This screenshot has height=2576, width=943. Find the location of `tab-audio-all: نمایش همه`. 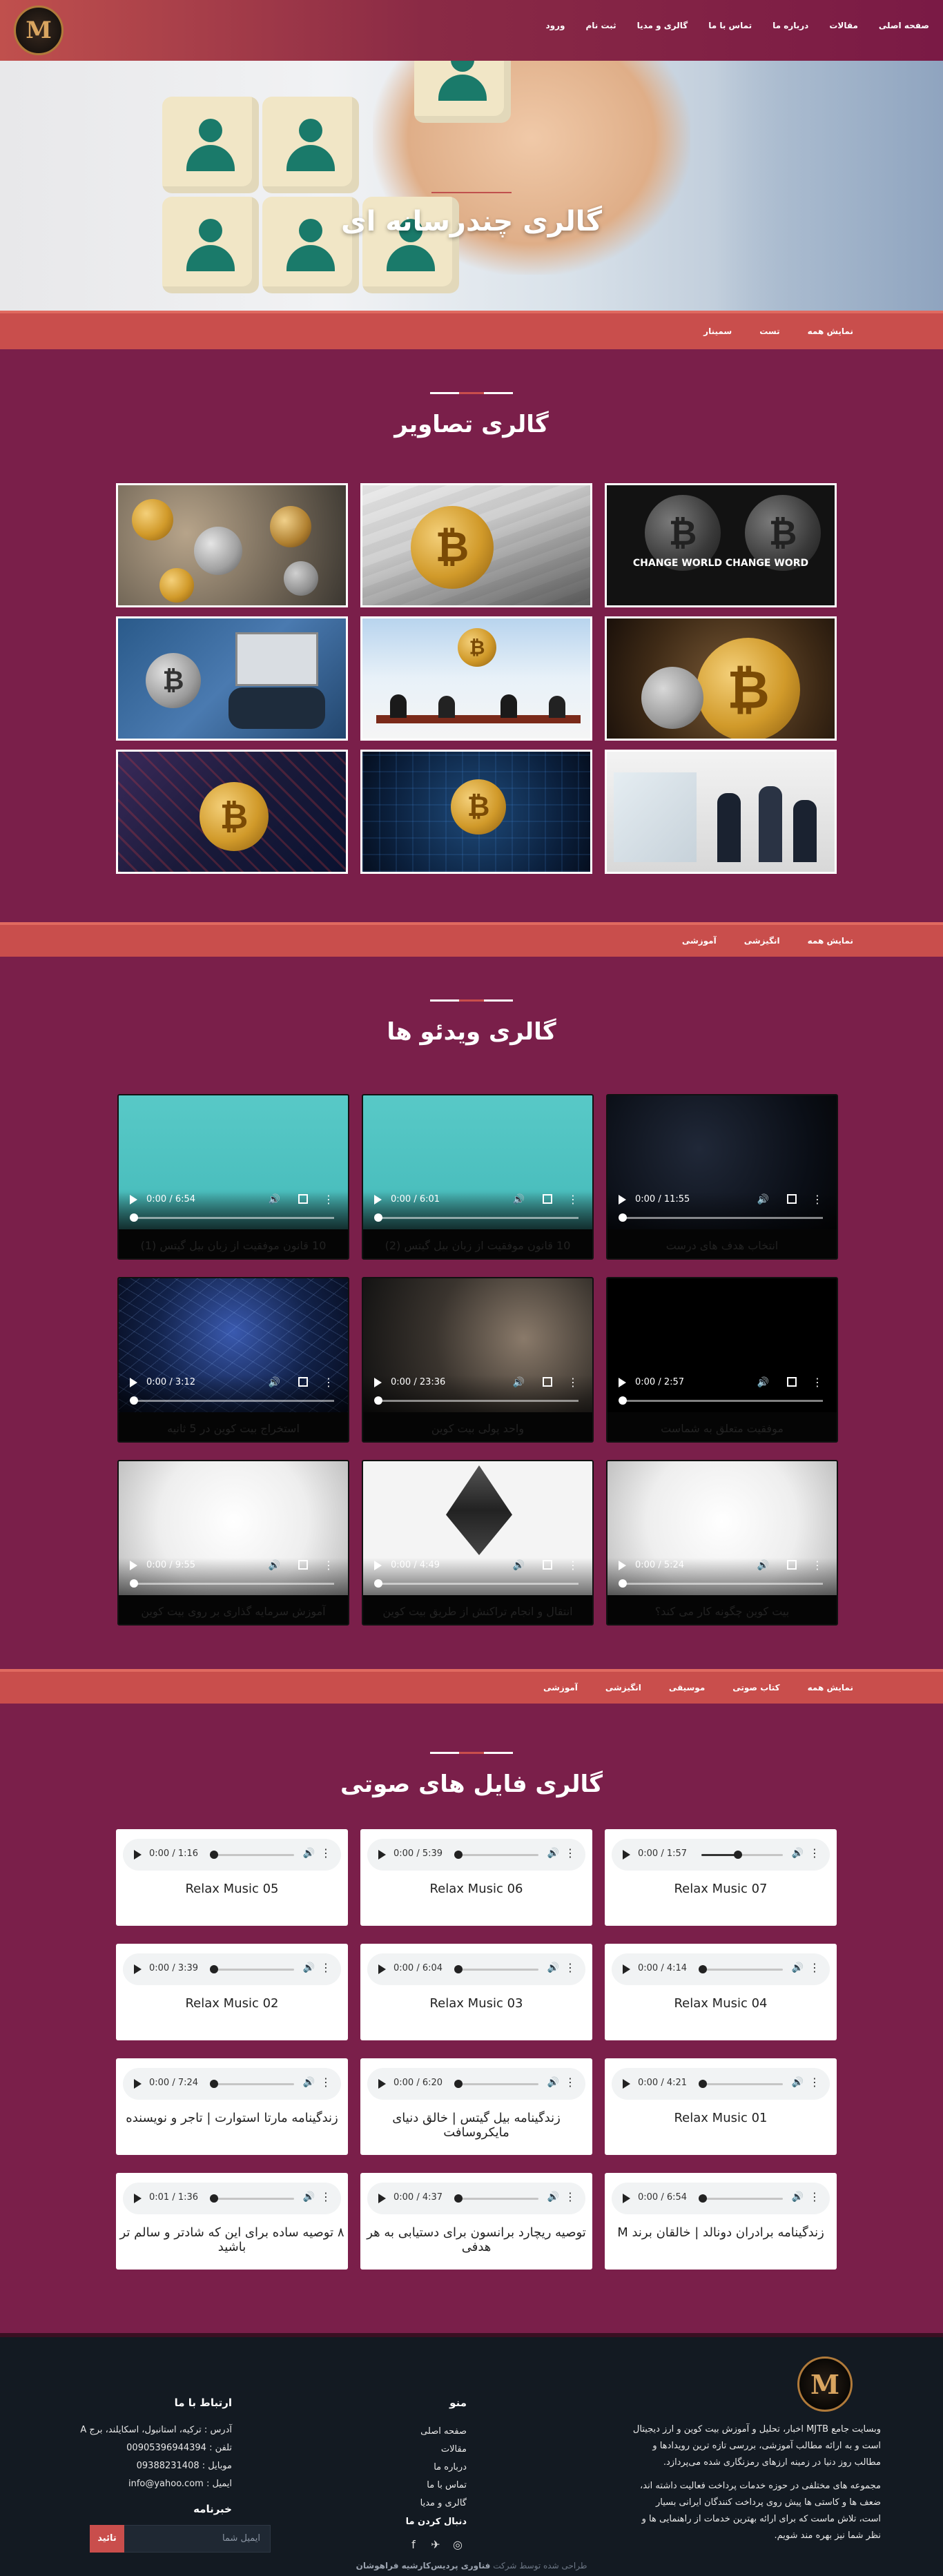

tab-audio-all: نمایش همه is located at coordinates (830, 1687).